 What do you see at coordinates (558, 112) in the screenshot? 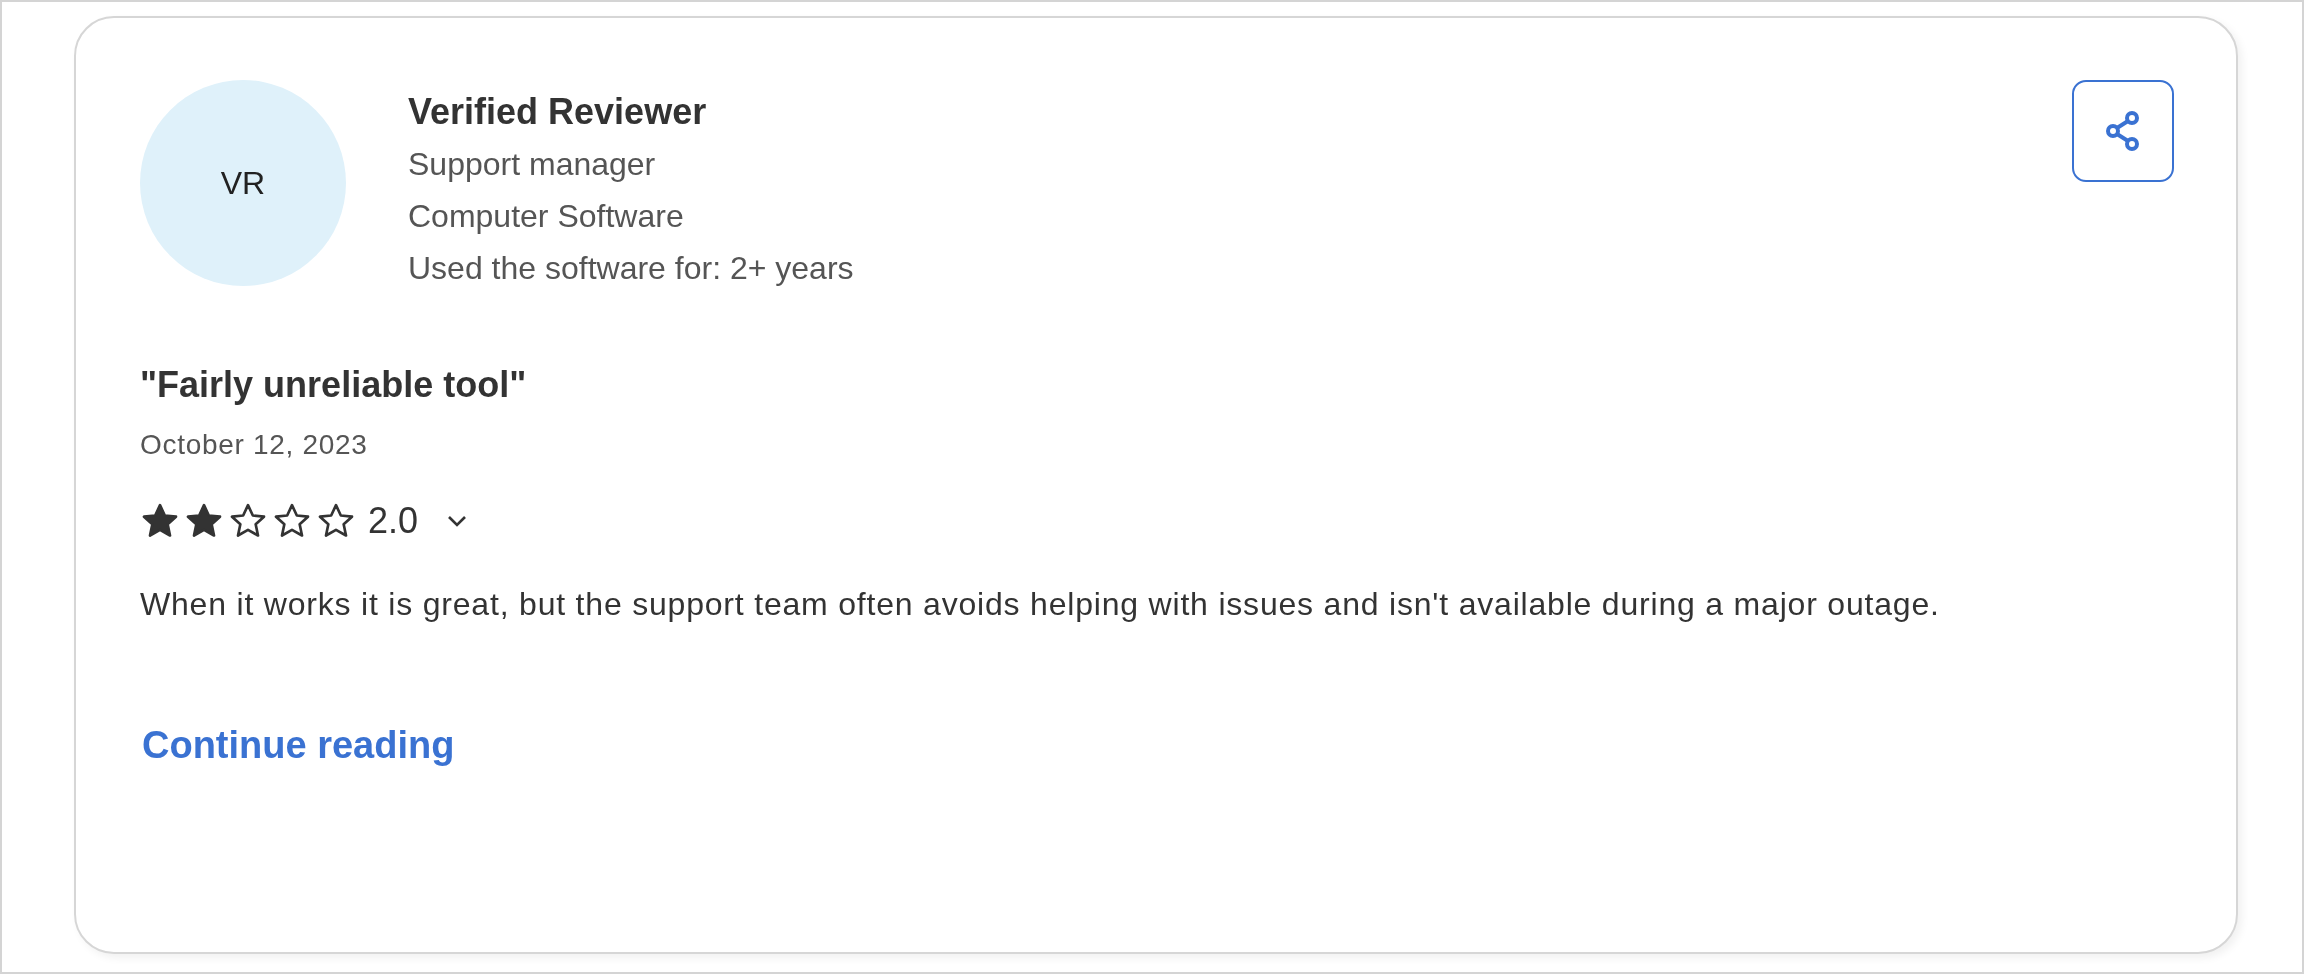
I see `reviewer-name: Verified Reviewer` at bounding box center [558, 112].